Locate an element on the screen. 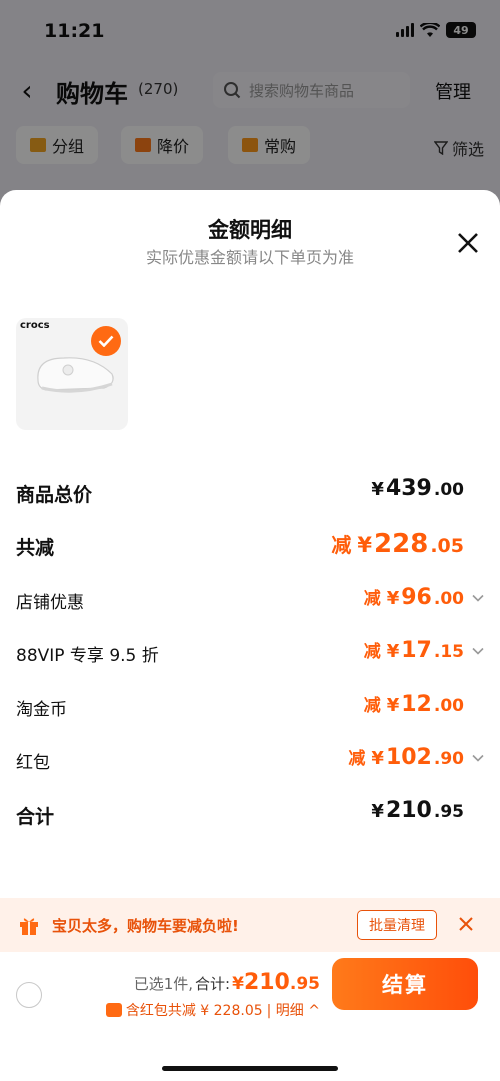 The image size is (500, 1081). home-indicator is located at coordinates (250, 1068).